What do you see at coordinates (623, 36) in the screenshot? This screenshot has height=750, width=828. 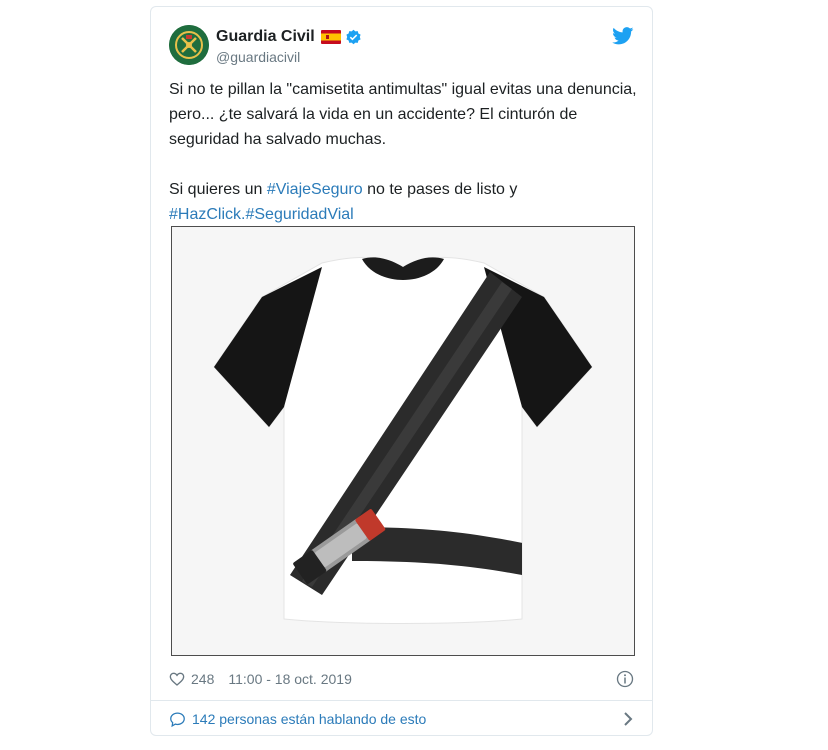 I see `twitter-bird-icon` at bounding box center [623, 36].